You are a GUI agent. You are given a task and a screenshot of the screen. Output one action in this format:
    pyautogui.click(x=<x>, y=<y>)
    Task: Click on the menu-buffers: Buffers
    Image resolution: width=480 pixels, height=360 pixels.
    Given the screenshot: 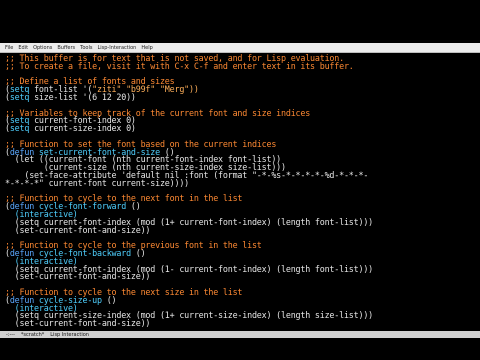 What is the action you would take?
    pyautogui.click(x=66, y=48)
    